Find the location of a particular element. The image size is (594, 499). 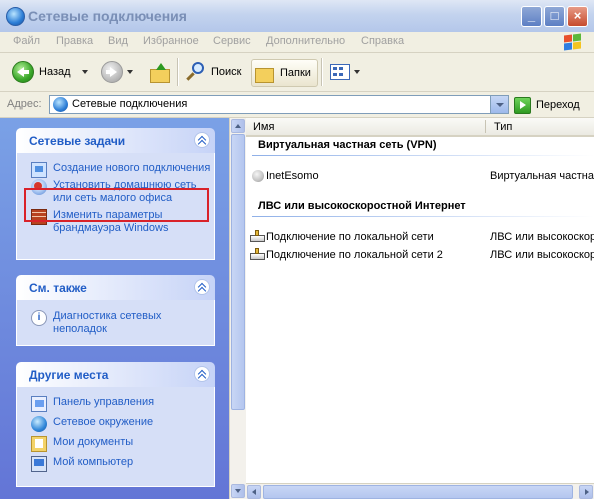

my-computer-icon is located at coordinates (39, 464).